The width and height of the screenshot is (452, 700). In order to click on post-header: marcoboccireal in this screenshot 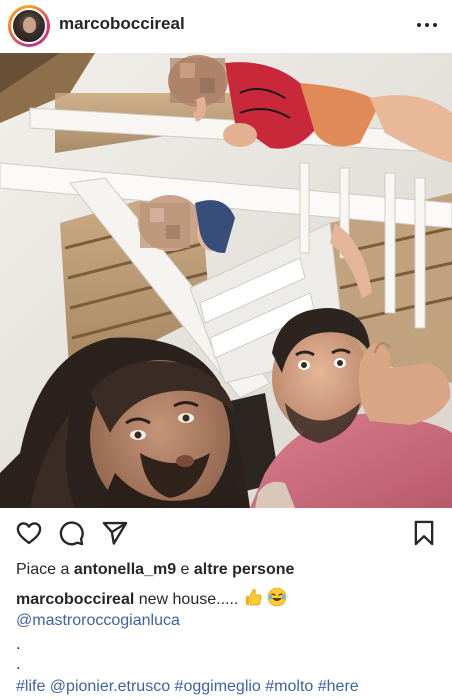, I will do `click(226, 26)`.